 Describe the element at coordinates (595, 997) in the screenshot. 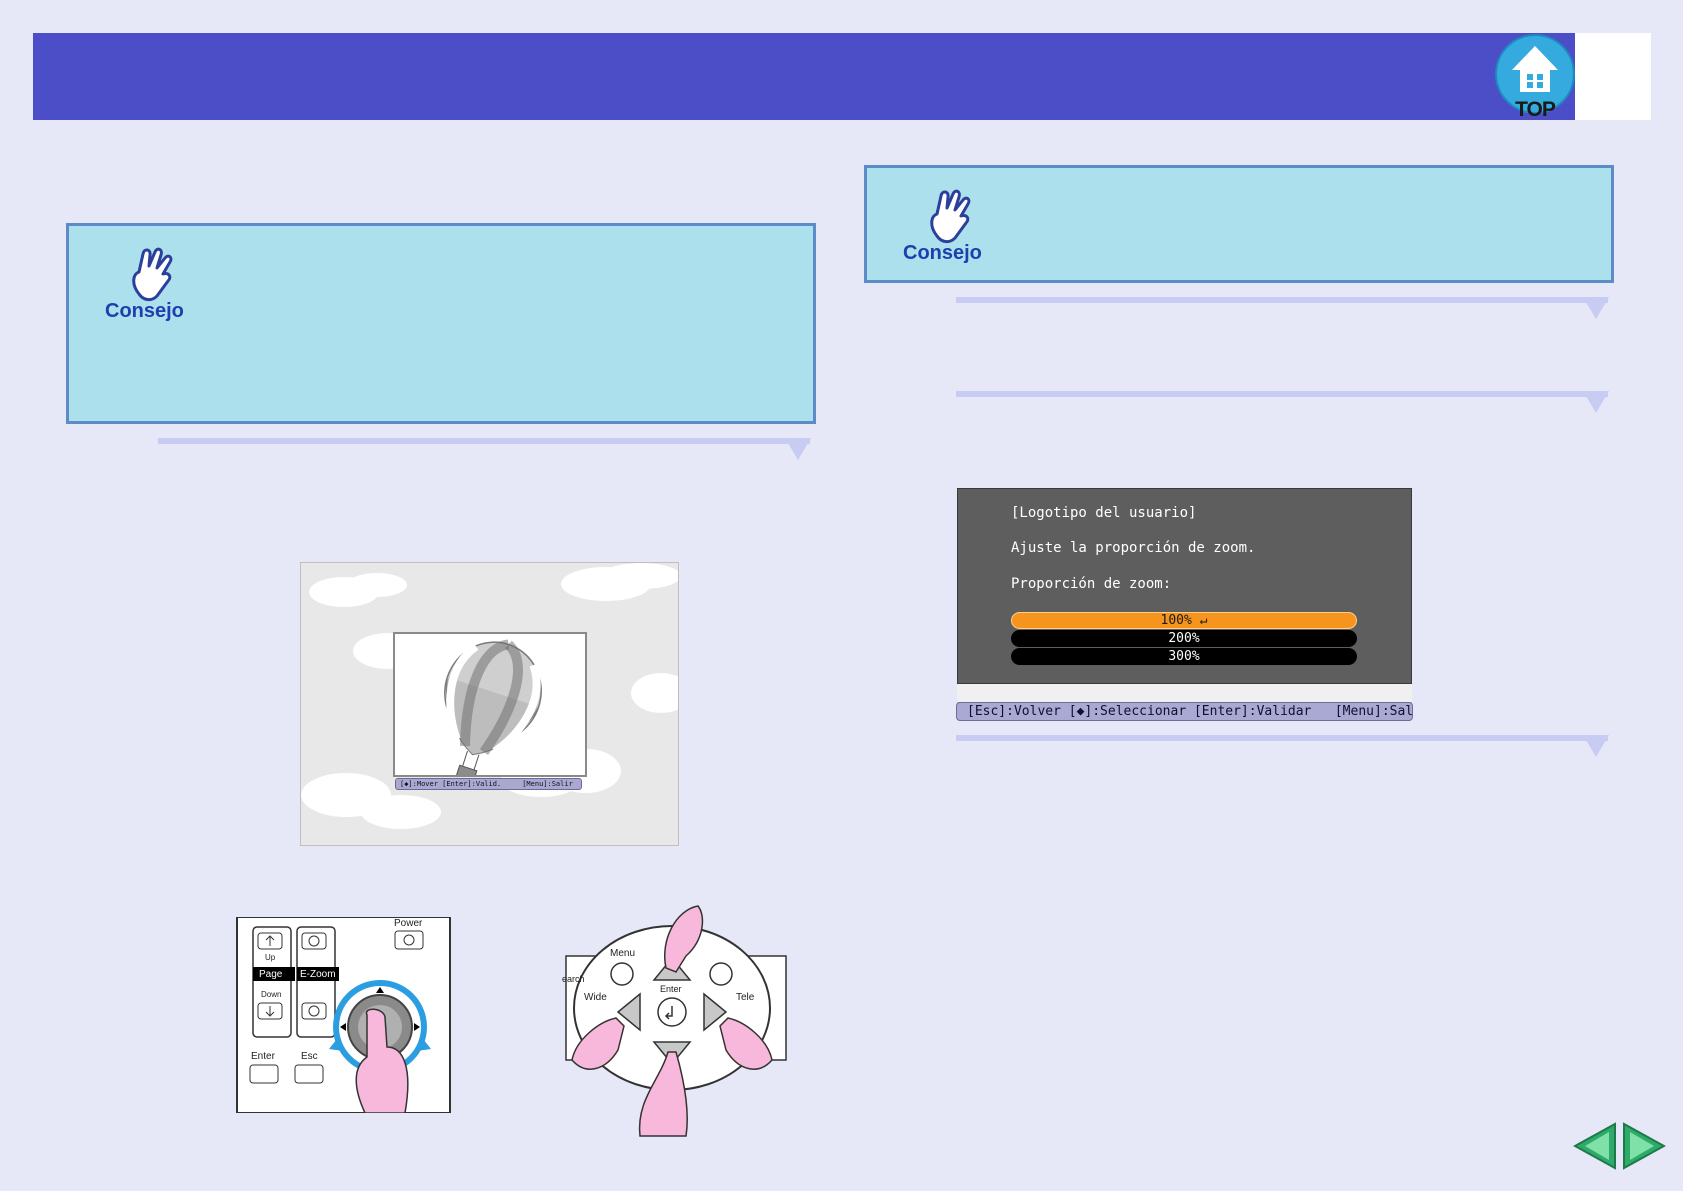

I see `wide-label: Wide` at that location.